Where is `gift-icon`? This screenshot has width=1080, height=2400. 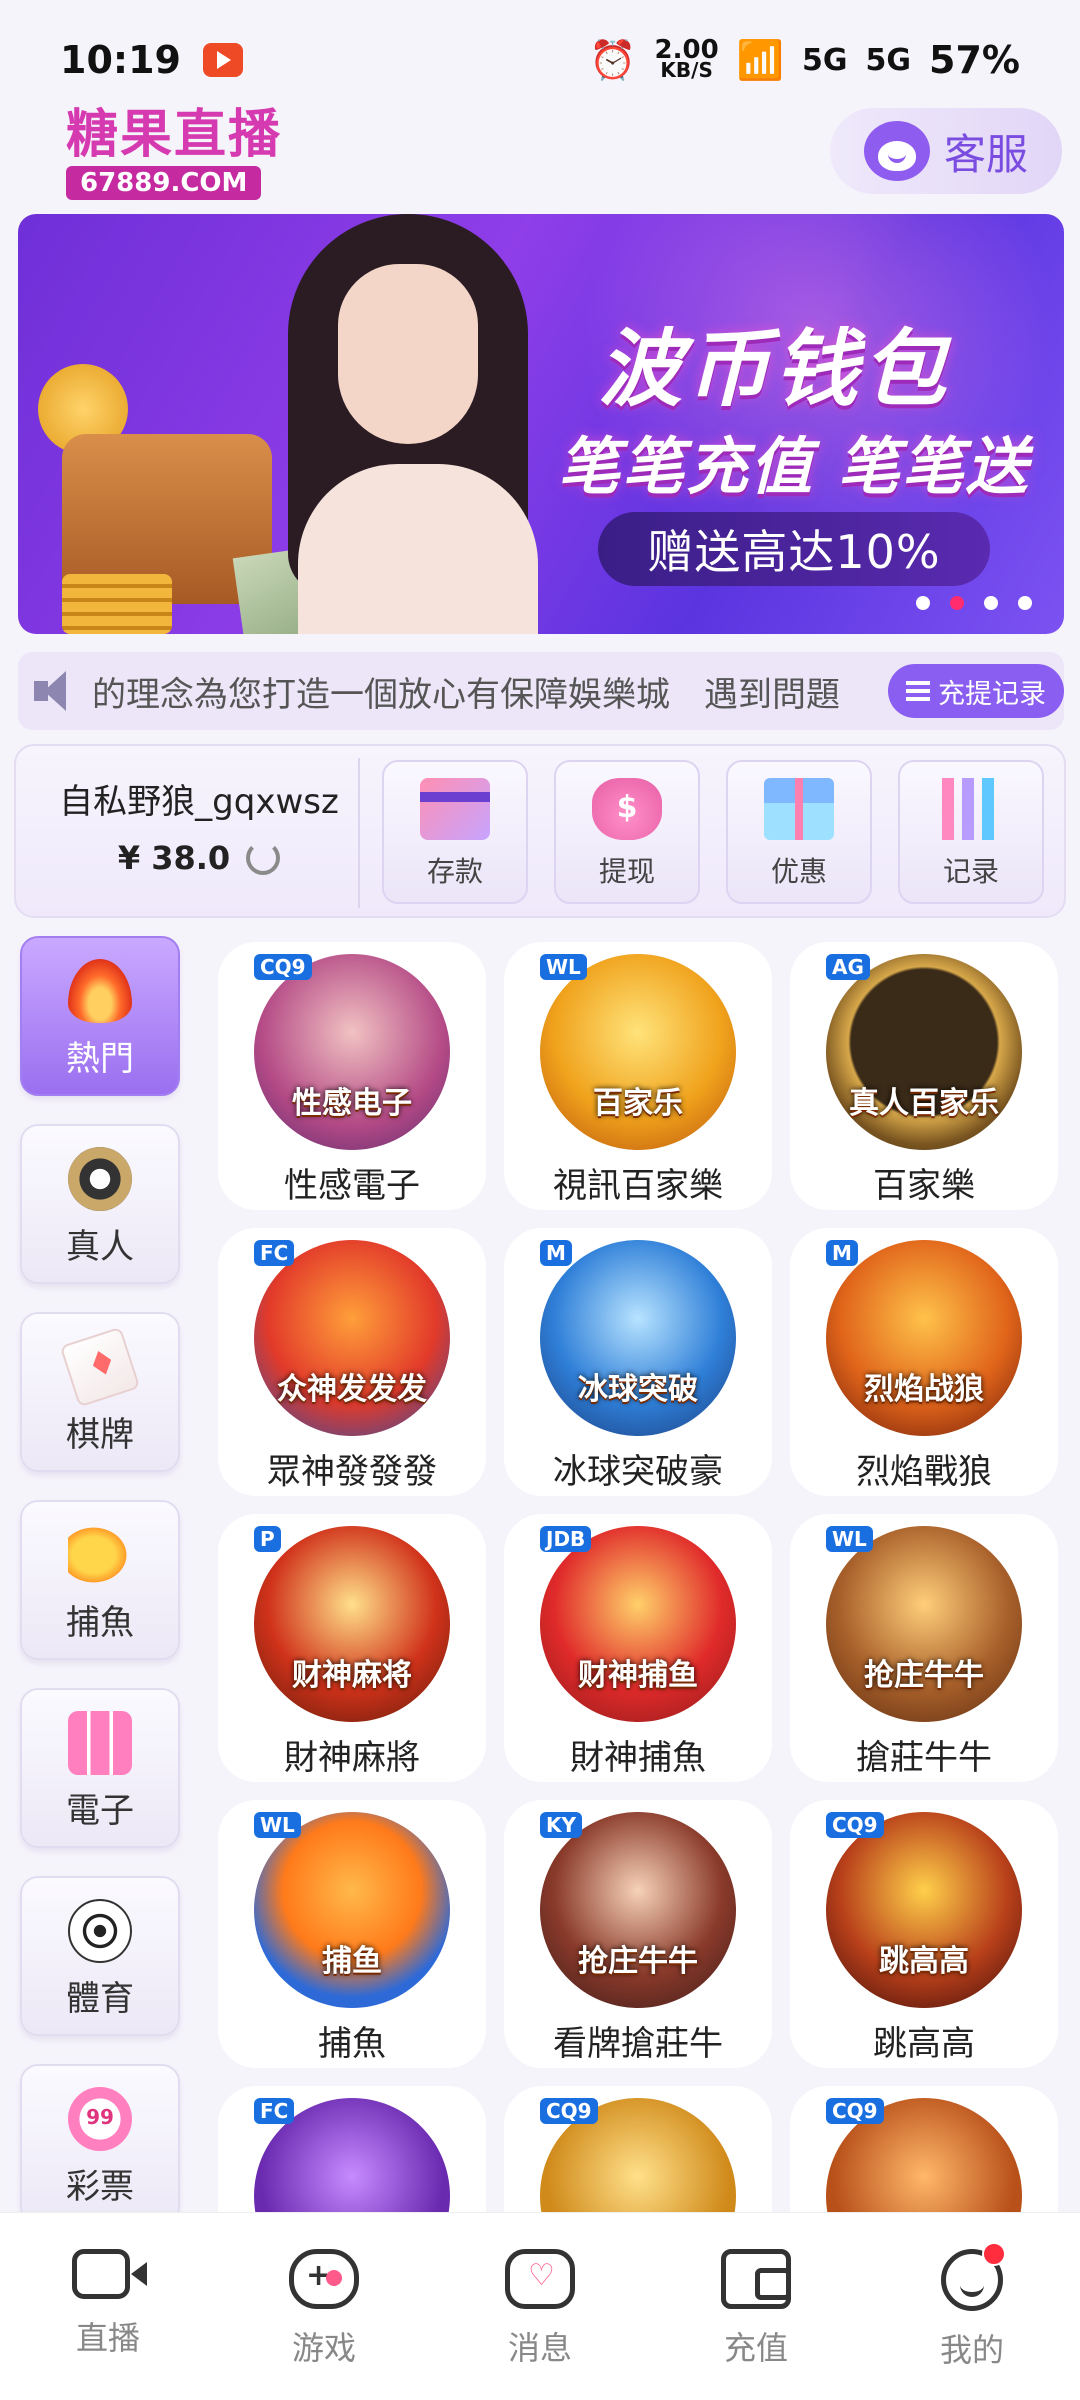
gift-icon is located at coordinates (799, 809).